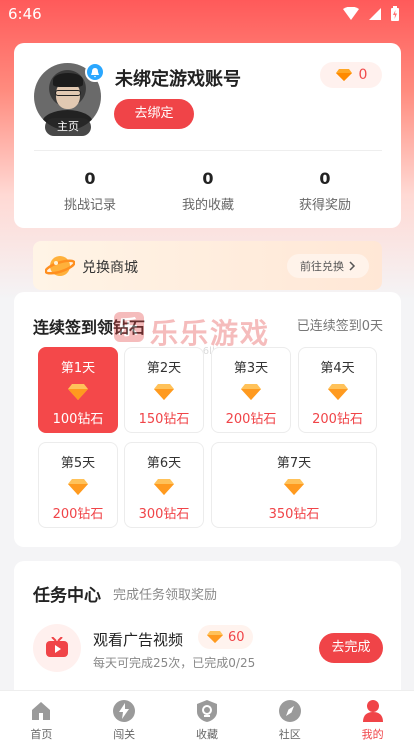 This screenshot has width=414, height=745. Describe the element at coordinates (67, 596) in the screenshot. I see `task-center-title: 任务中心` at that location.